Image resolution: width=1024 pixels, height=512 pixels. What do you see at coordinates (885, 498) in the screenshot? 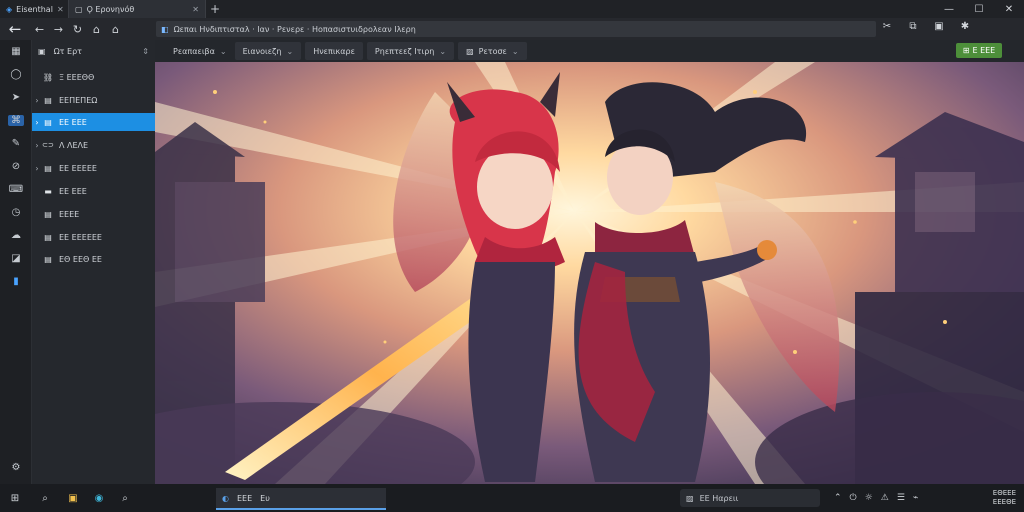
I see `warning-icon: ⚠` at bounding box center [885, 498].